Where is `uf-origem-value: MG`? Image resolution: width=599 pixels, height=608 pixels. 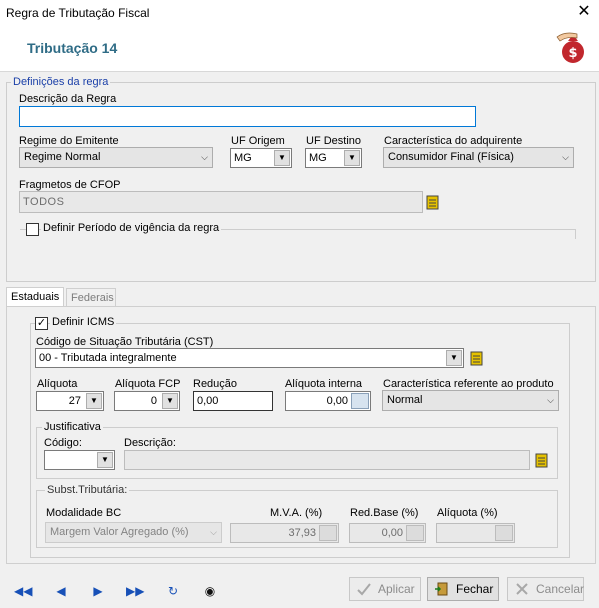 uf-origem-value: MG is located at coordinates (243, 158).